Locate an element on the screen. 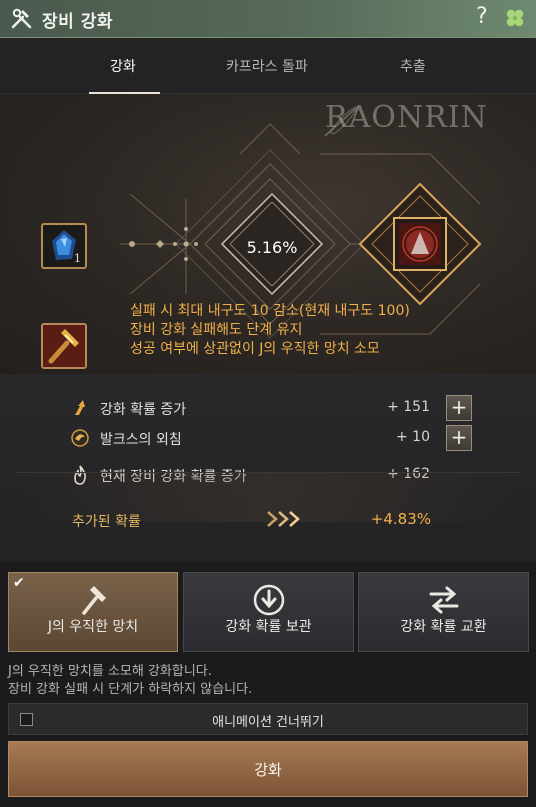 This screenshot has height=807, width=536. hammer-wrench-icon is located at coordinates (21, 18).